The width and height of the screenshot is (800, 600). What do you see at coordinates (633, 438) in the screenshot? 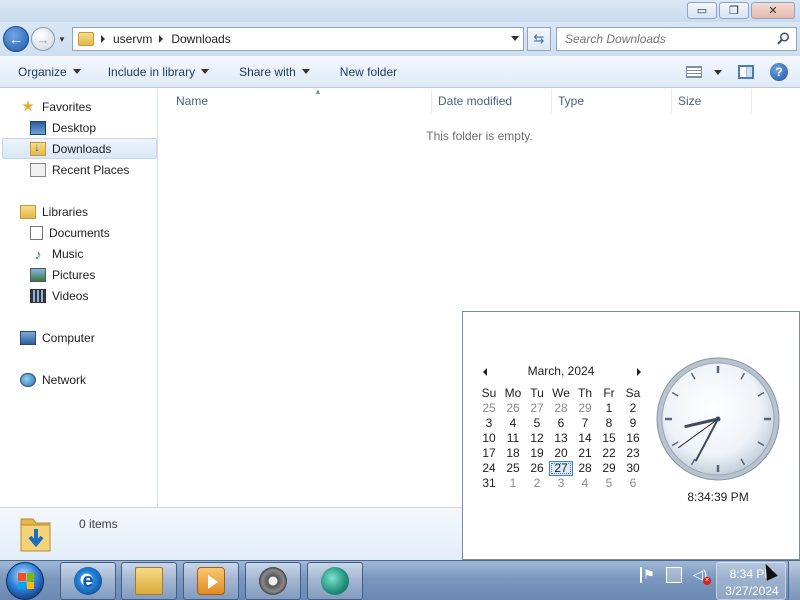
I see `calendar-day: 16` at bounding box center [633, 438].